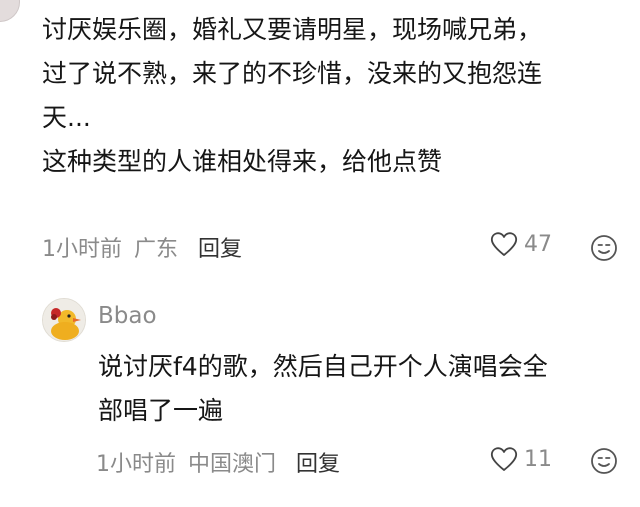  I want to click on reply-time: 1小时前, so click(136, 464).